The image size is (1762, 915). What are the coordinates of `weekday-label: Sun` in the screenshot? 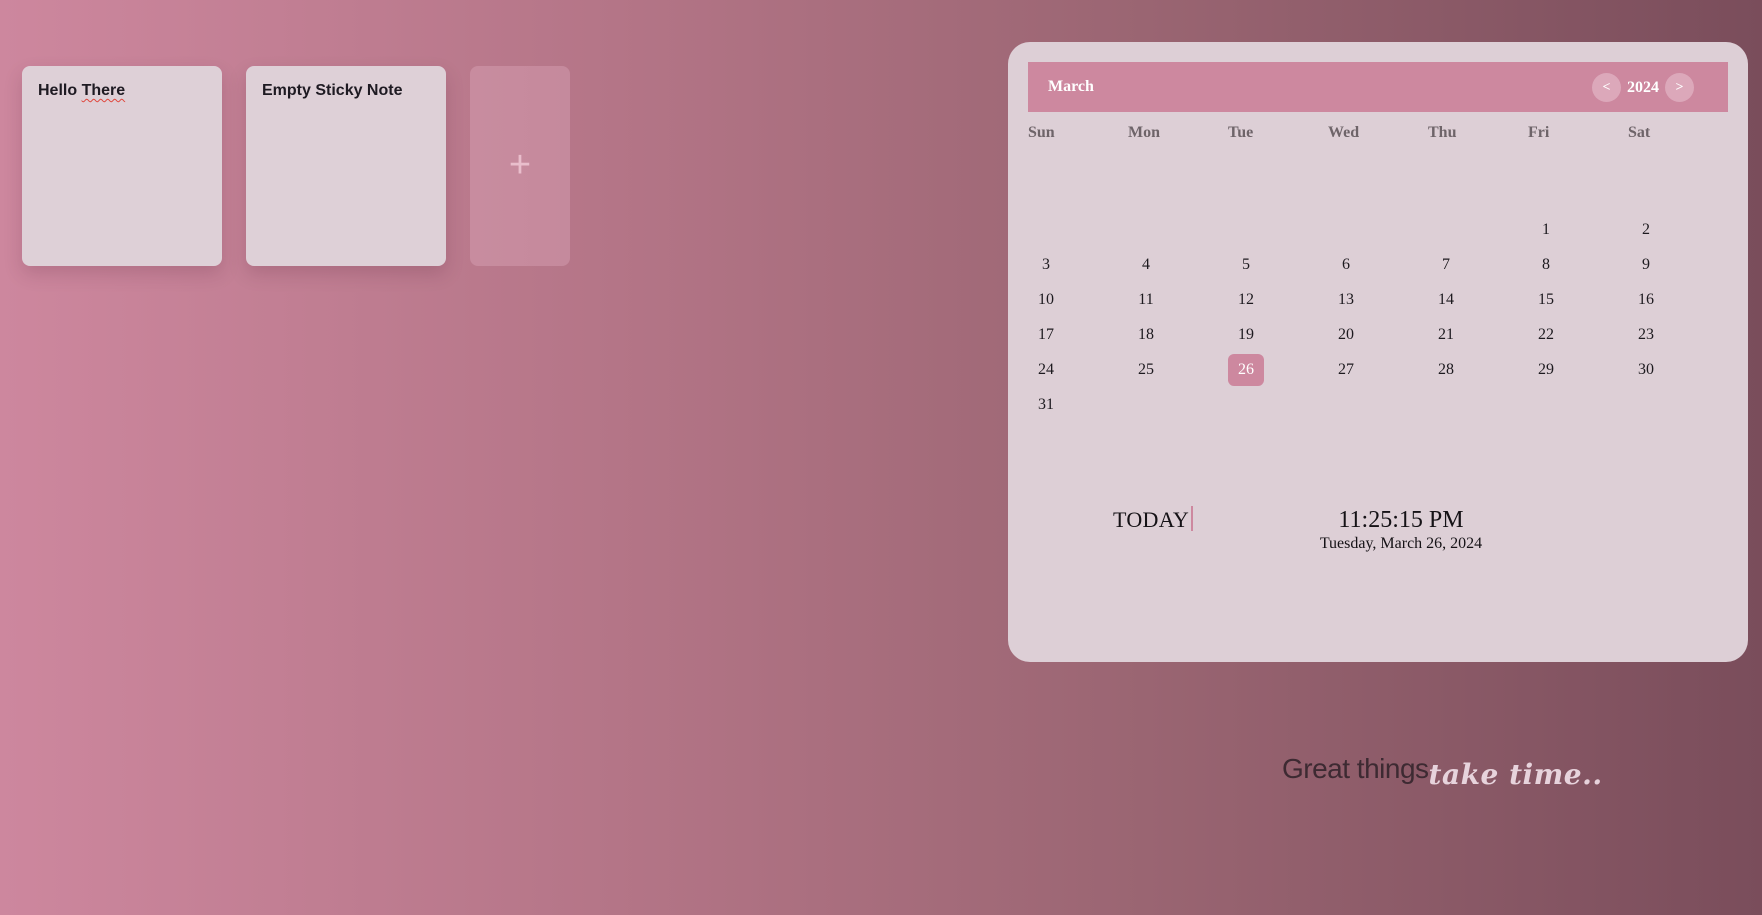 It's located at (1041, 132).